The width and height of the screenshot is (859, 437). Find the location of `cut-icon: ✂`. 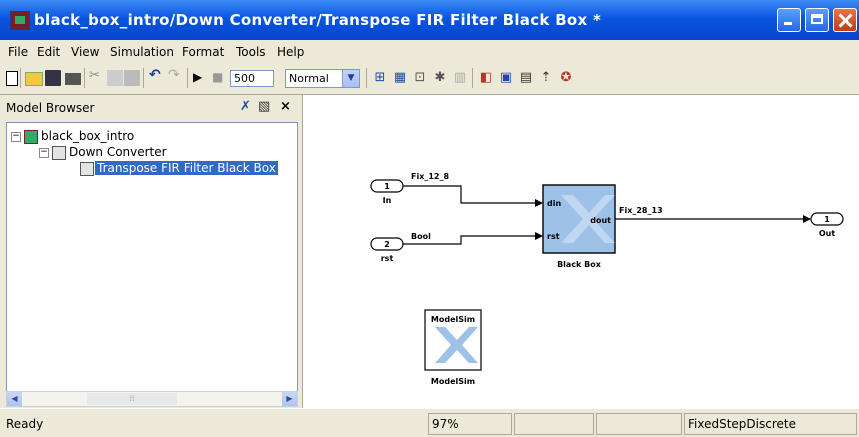

cut-icon: ✂ is located at coordinates (97, 76).